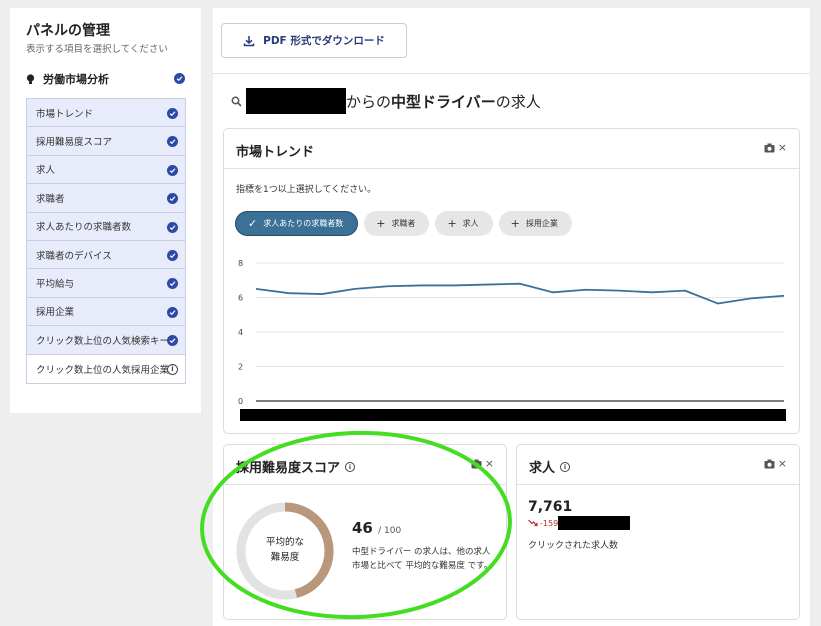 The width and height of the screenshot is (821, 626). I want to click on metric-chip: + 求人, so click(464, 223).